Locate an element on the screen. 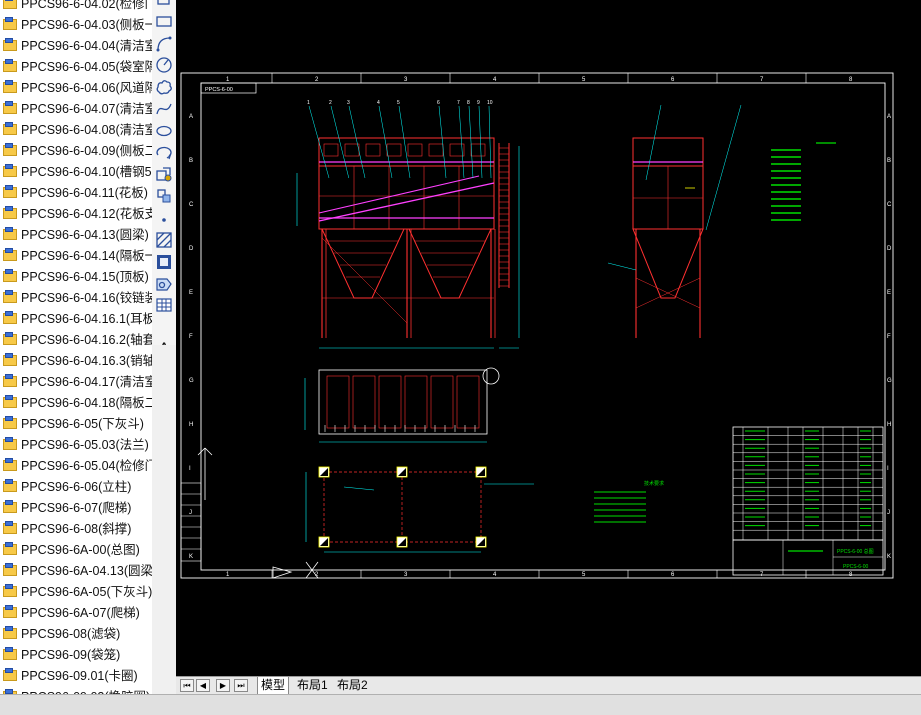 This screenshot has height=715, width=921. circle-tool-button is located at coordinates (164, 65).